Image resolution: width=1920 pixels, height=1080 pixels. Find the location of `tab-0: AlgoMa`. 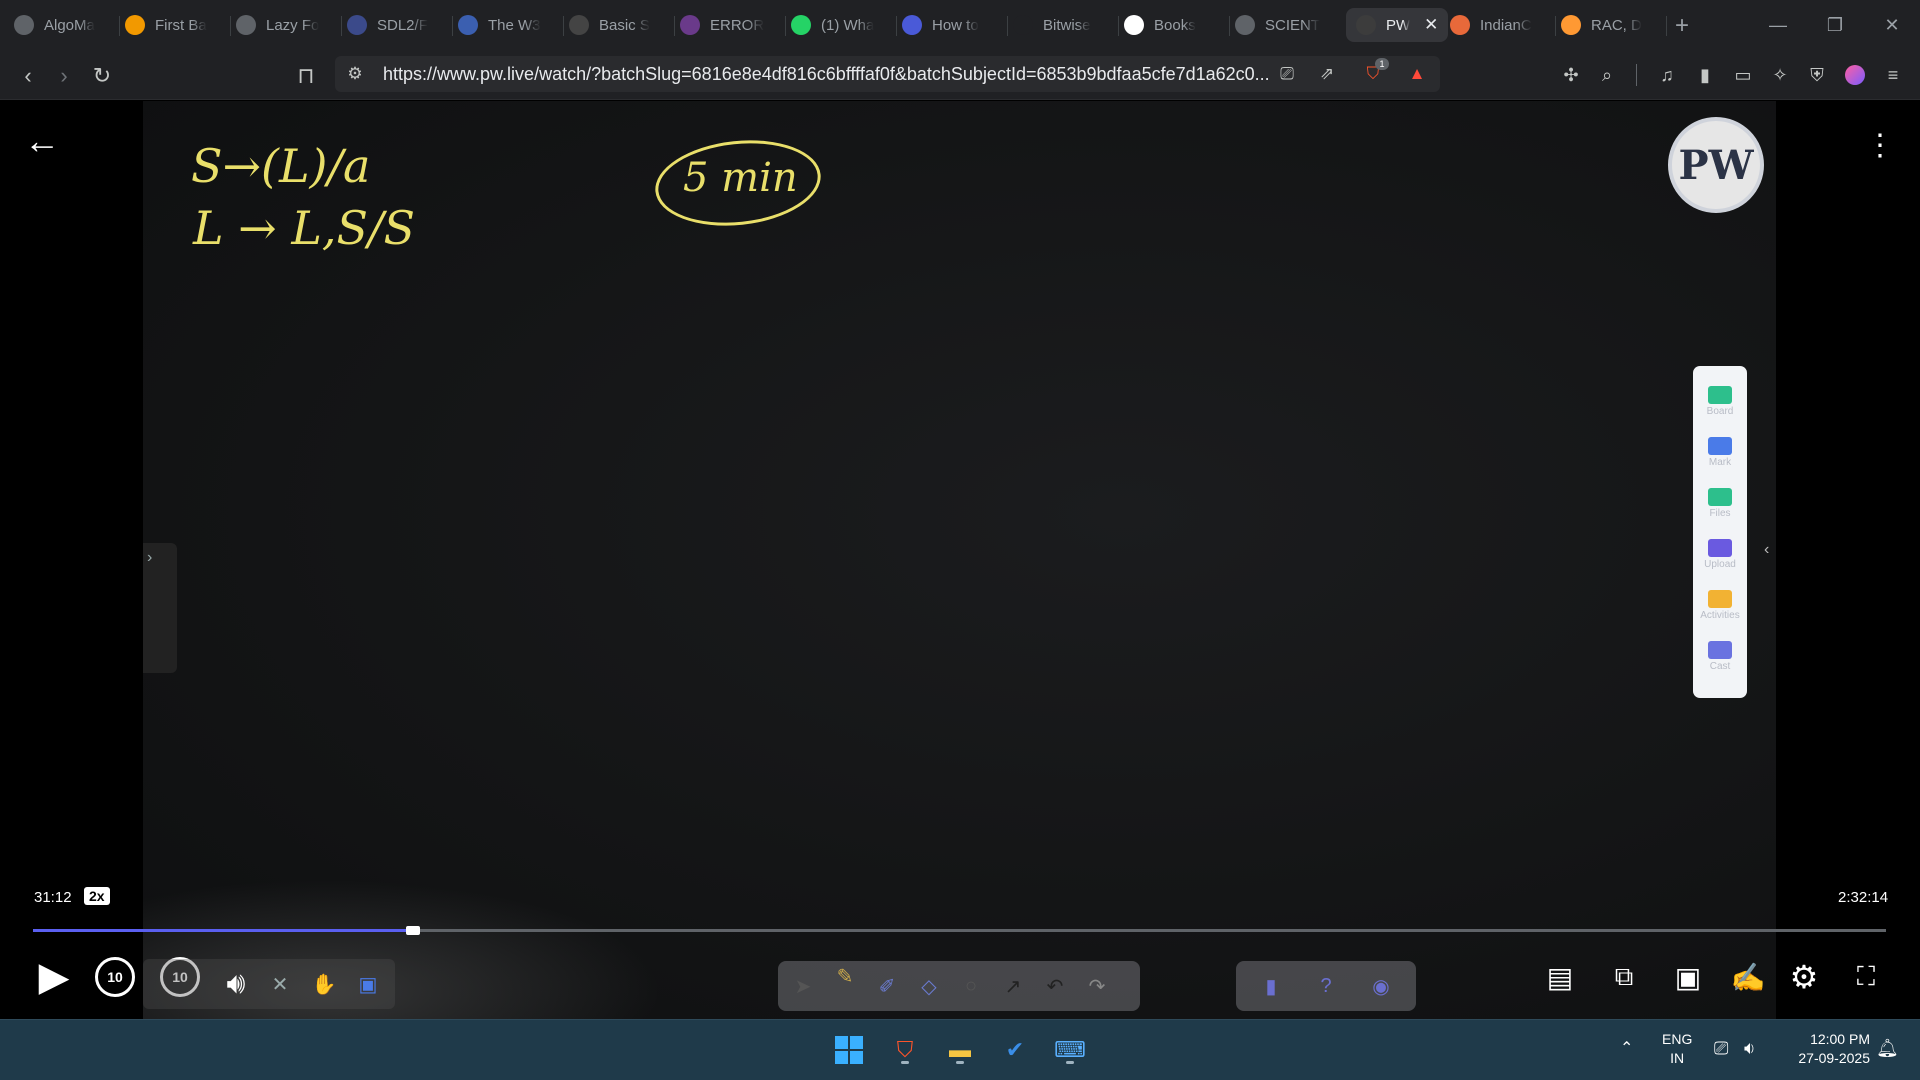

tab-0: AlgoMa is located at coordinates (54, 25).